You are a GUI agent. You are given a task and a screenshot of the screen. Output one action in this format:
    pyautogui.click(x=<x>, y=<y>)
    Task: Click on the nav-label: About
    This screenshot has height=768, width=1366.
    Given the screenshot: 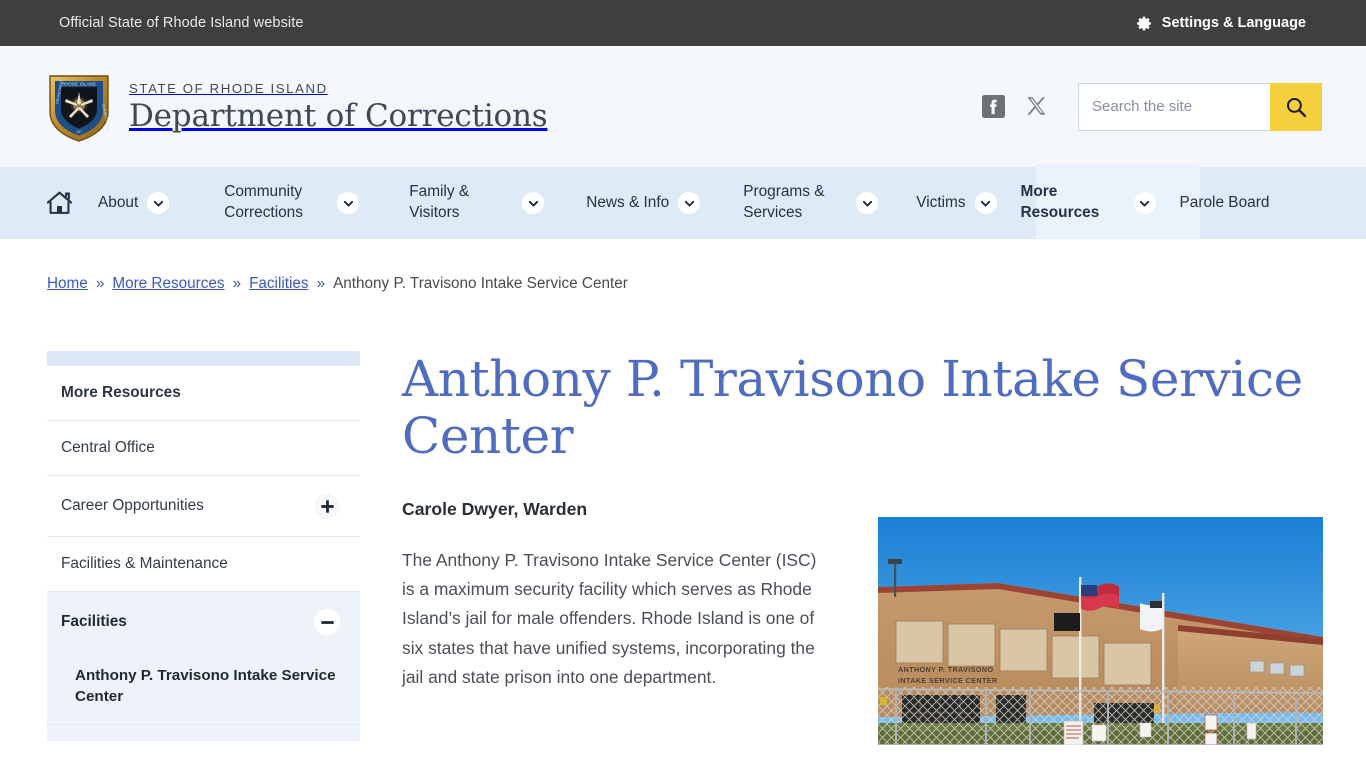 What is the action you would take?
    pyautogui.click(x=118, y=202)
    